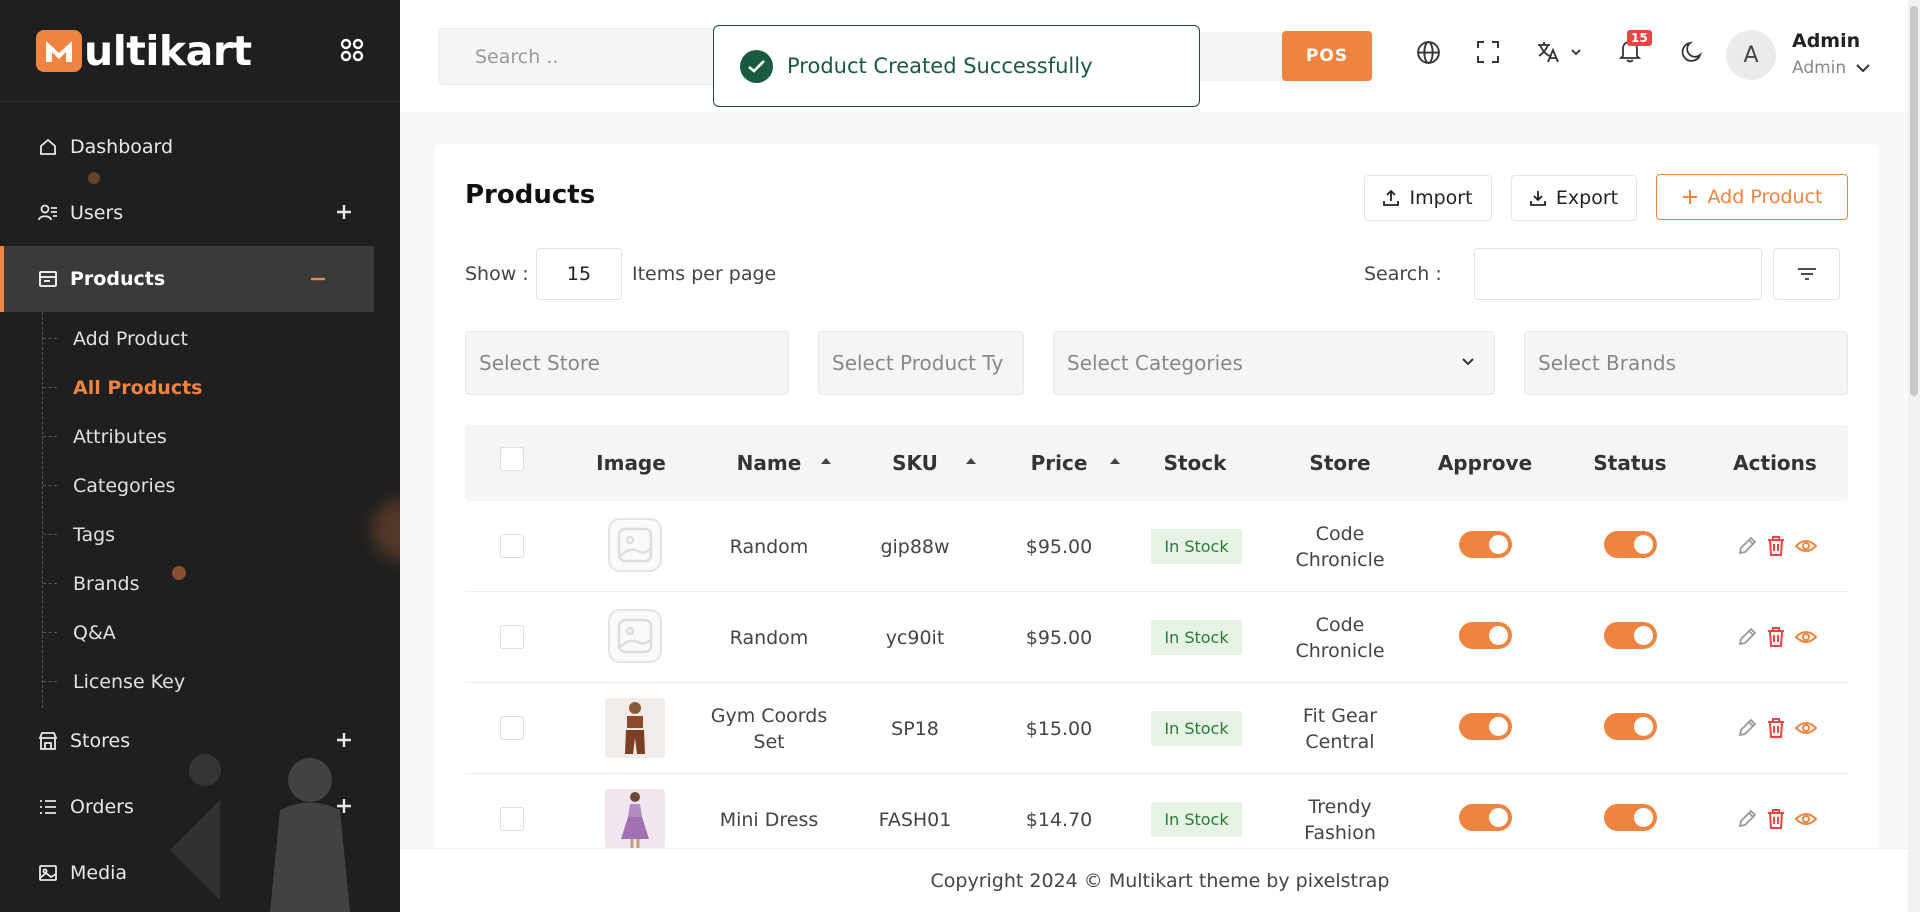 Image resolution: width=1920 pixels, height=912 pixels. Describe the element at coordinates (921, 363) in the screenshot. I see `select-product-type: Select Product Ty` at that location.